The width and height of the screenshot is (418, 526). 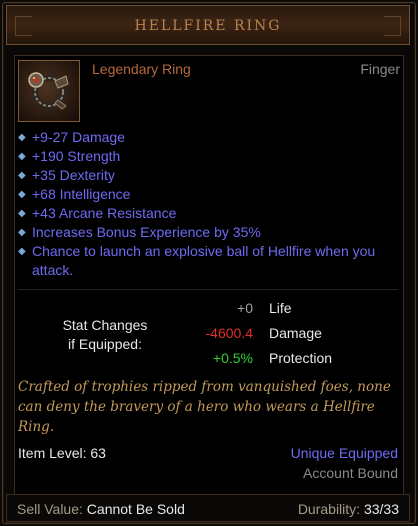 I want to click on unique-equipped-label: Unique Equipped, so click(x=344, y=453).